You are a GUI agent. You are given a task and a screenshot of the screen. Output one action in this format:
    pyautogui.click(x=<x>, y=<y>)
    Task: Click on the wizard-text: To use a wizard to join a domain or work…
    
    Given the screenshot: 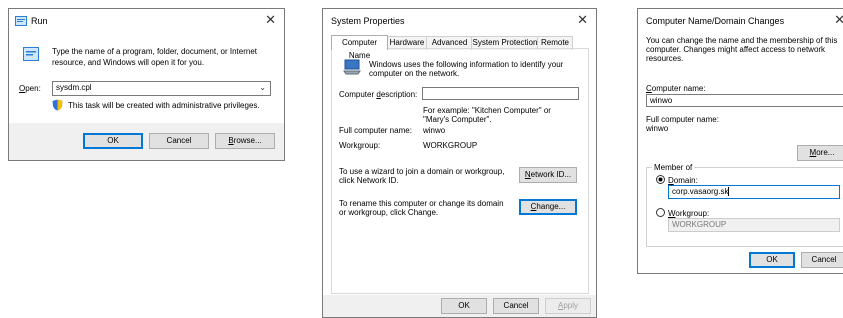 What is the action you would take?
    pyautogui.click(x=422, y=176)
    